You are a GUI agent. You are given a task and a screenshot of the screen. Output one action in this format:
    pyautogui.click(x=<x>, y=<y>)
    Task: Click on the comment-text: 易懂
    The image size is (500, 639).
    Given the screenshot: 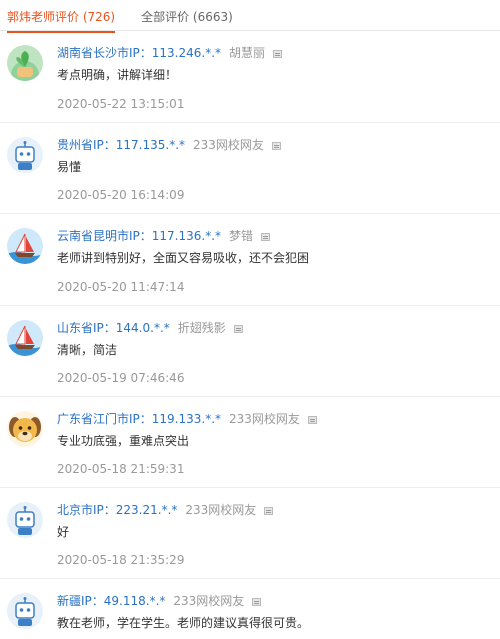 What is the action you would take?
    pyautogui.click(x=69, y=167)
    